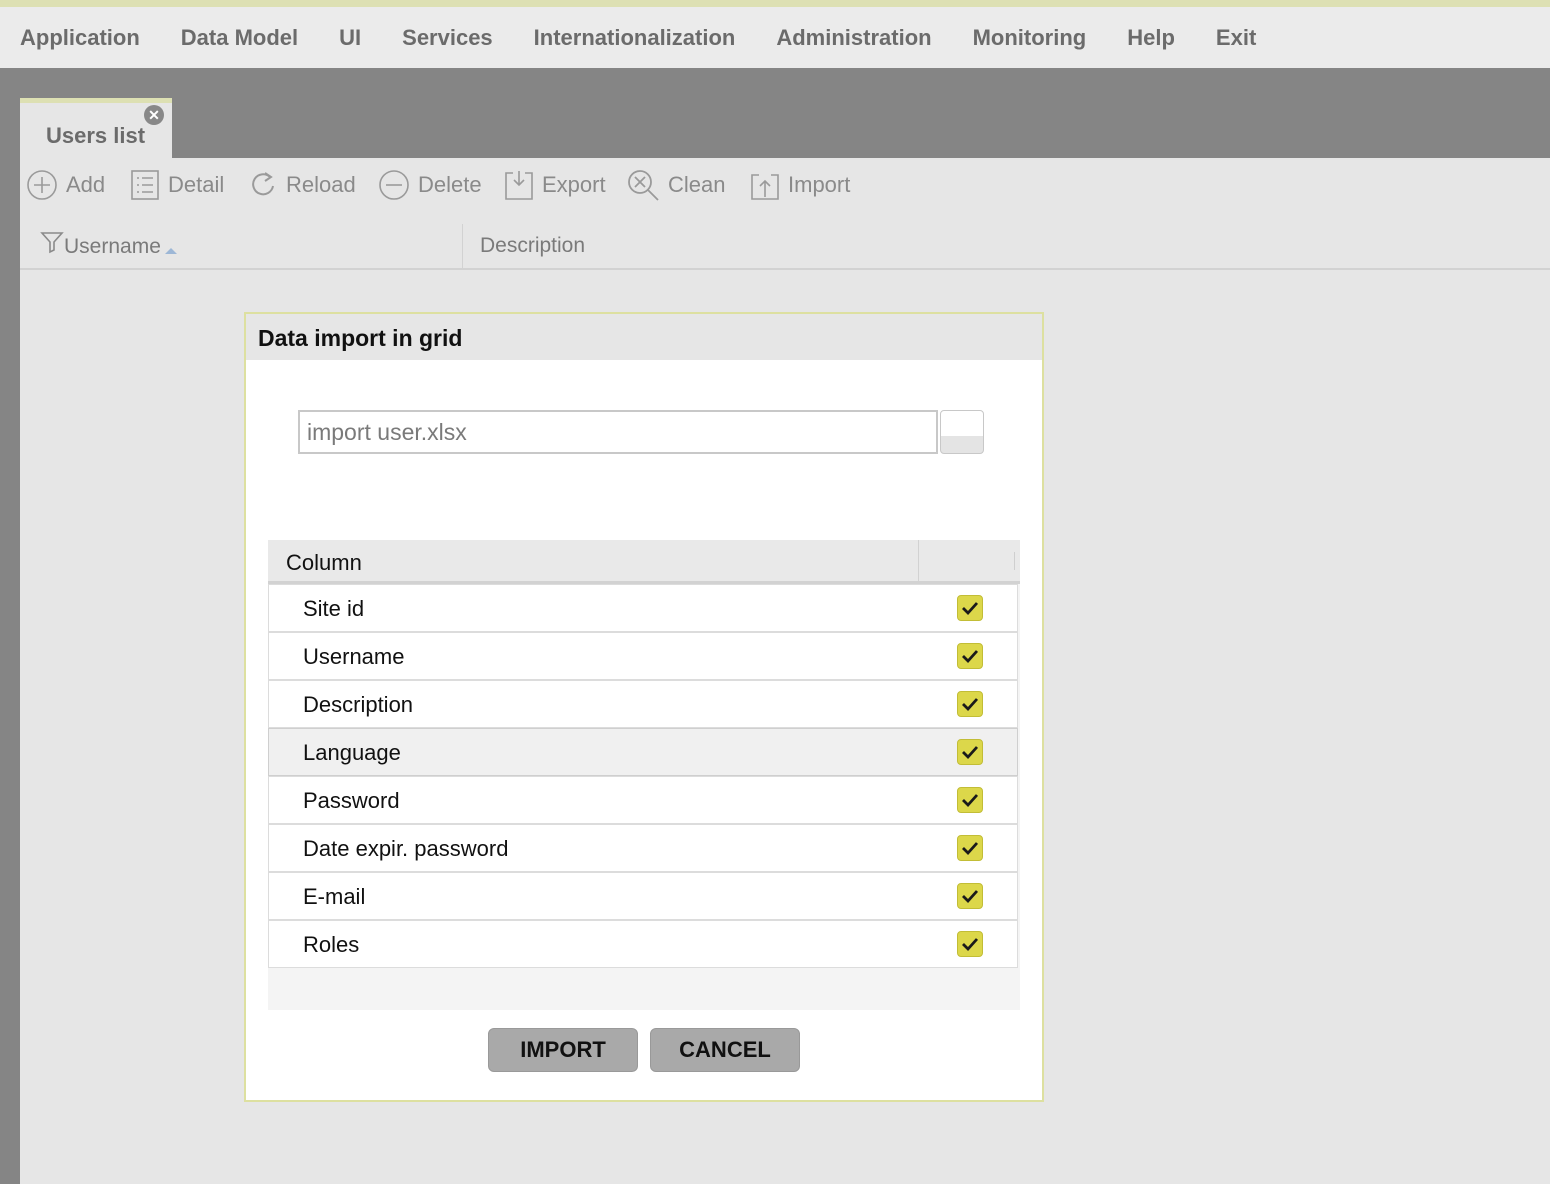  Describe the element at coordinates (145, 185) in the screenshot. I see `detail-list-icon` at that location.